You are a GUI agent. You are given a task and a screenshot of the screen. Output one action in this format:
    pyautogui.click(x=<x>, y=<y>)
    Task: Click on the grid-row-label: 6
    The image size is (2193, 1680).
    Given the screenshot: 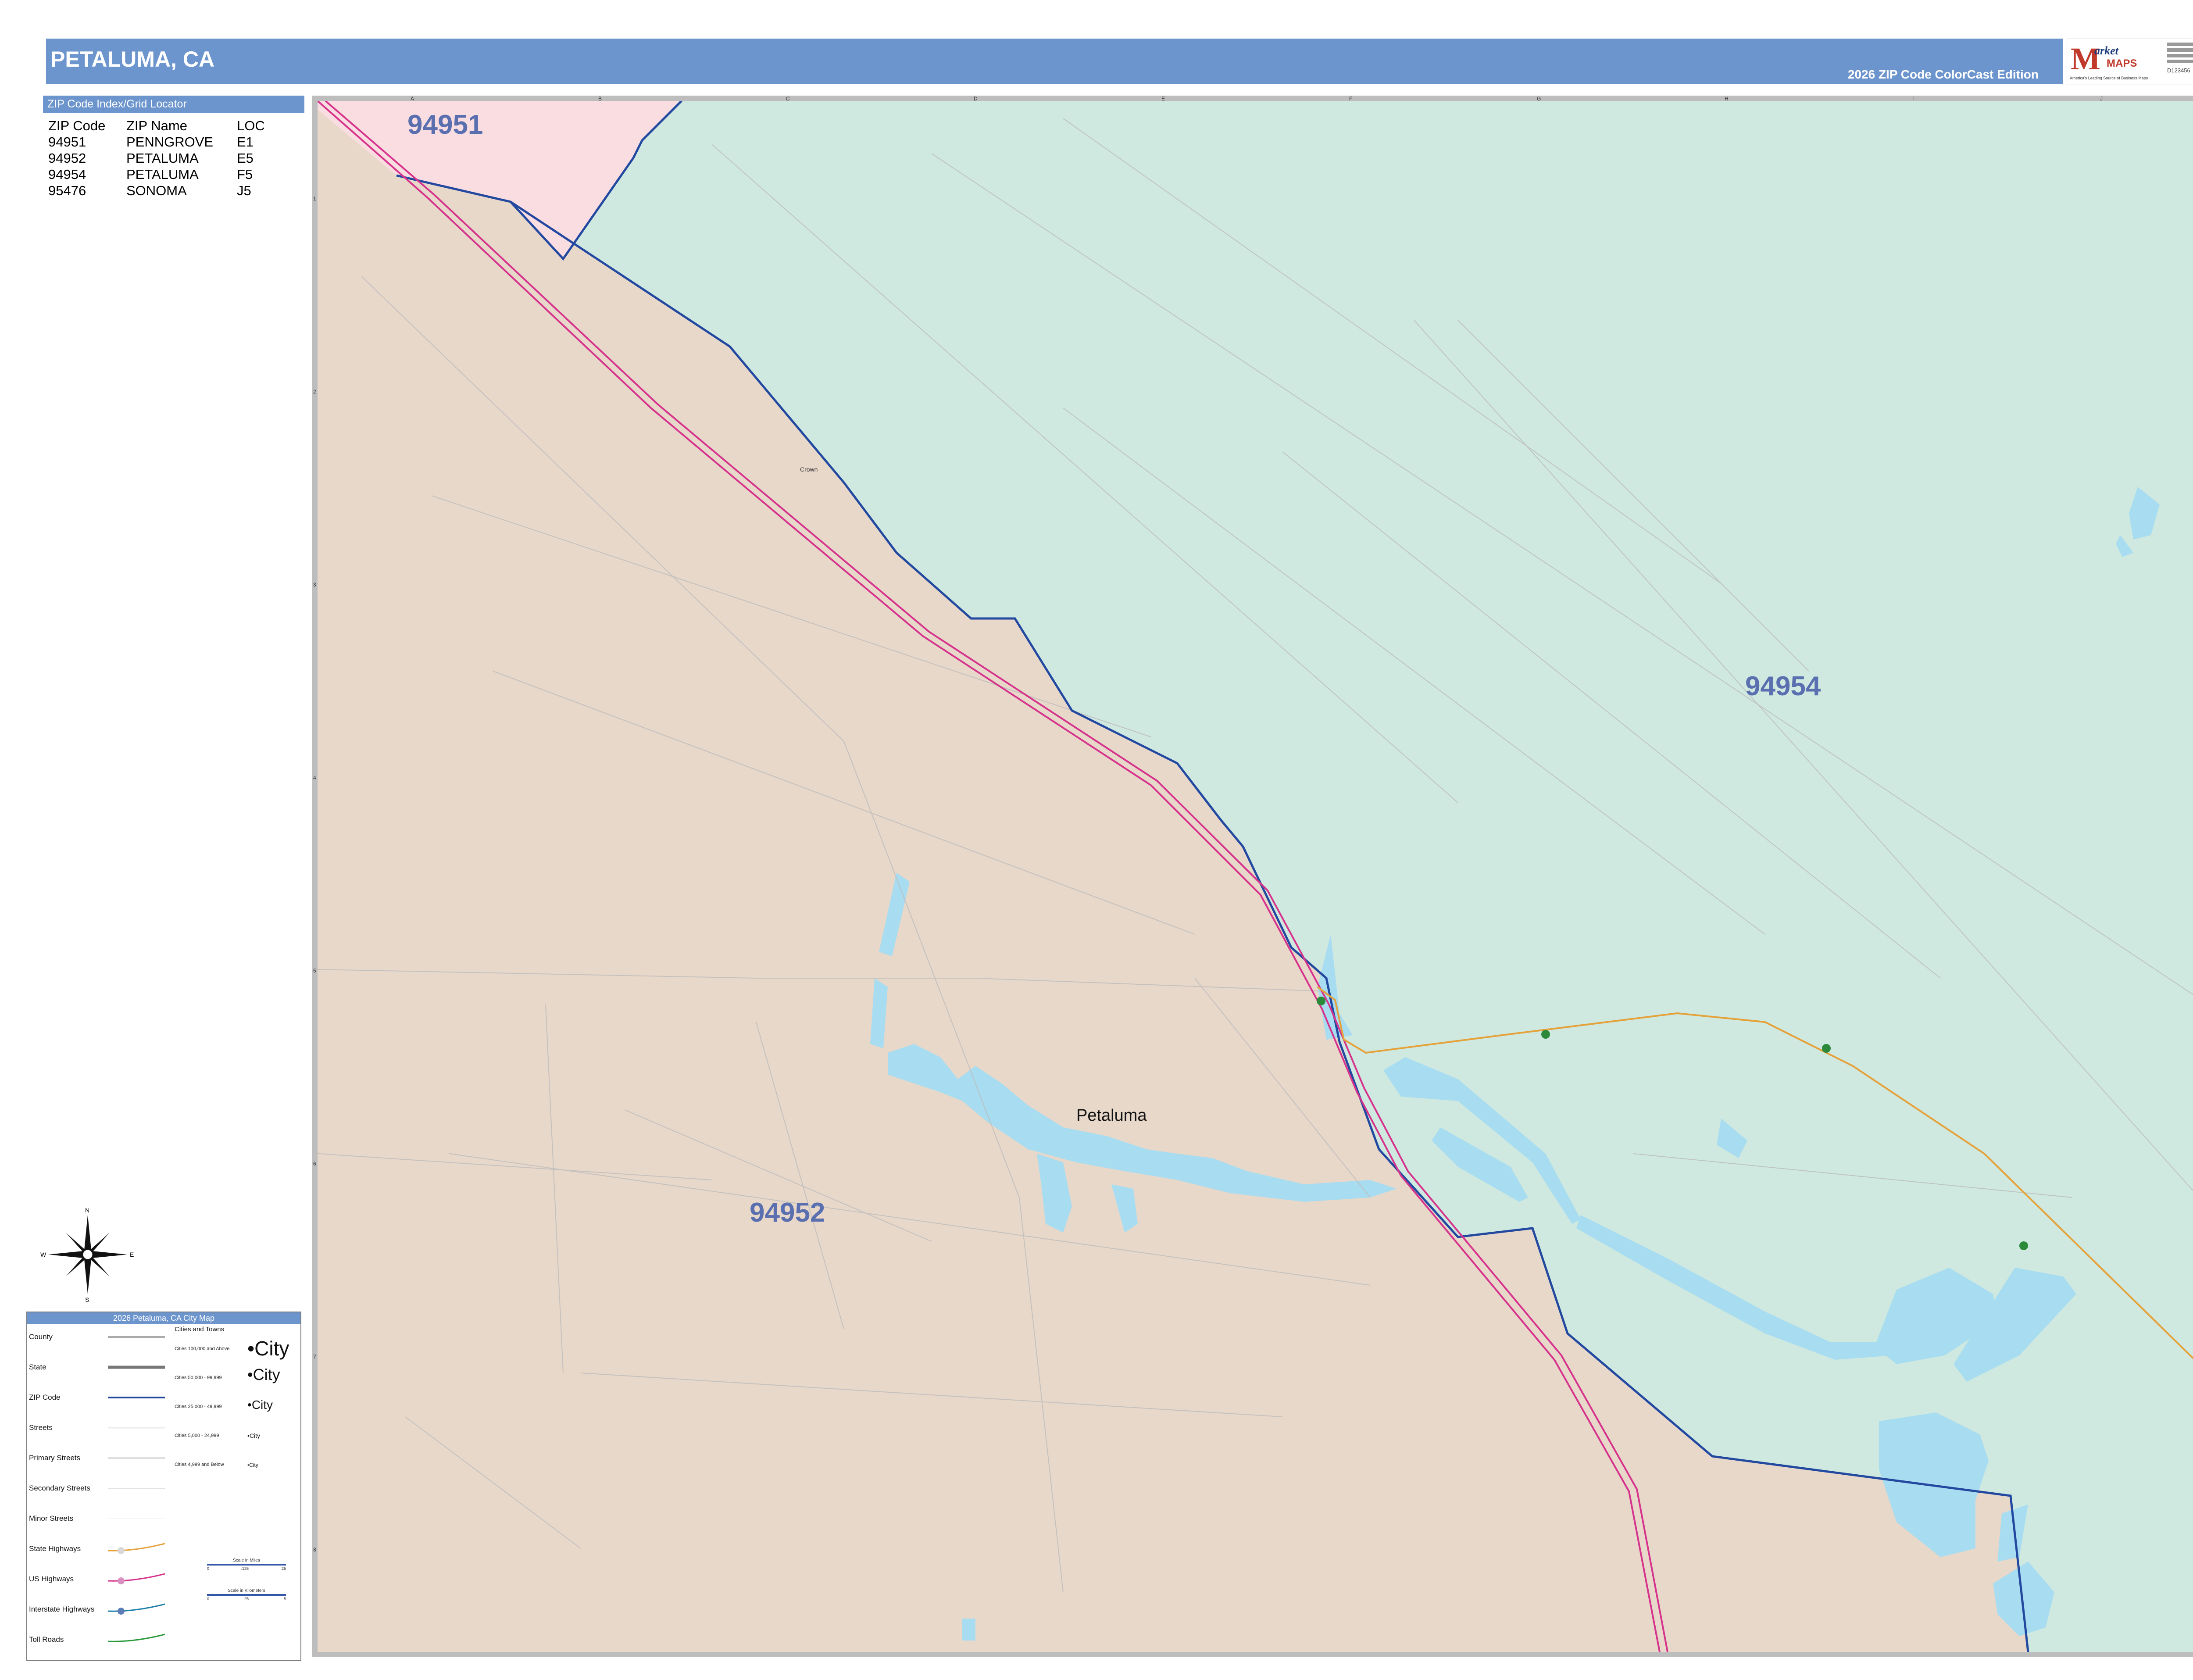 What is the action you would take?
    pyautogui.click(x=314, y=1164)
    